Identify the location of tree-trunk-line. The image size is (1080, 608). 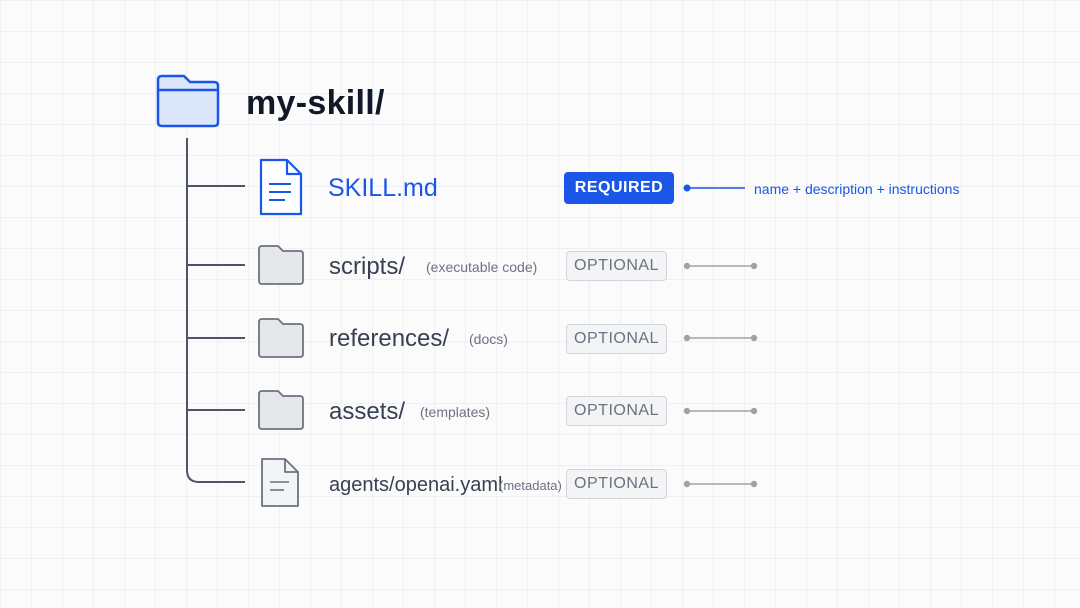
(215, 310).